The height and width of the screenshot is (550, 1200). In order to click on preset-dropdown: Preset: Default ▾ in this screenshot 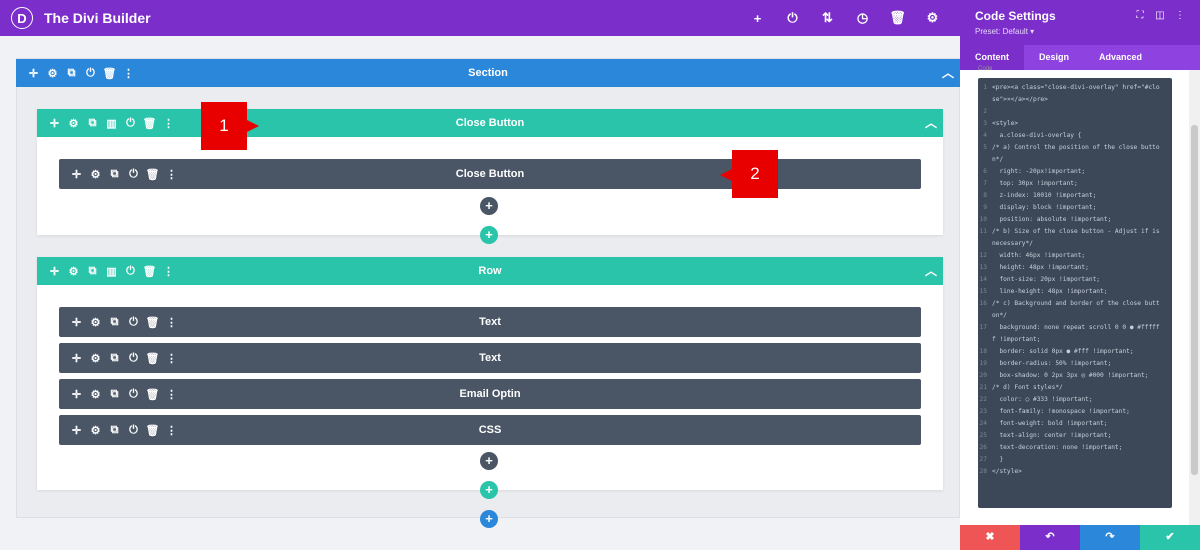, I will do `click(1004, 31)`.